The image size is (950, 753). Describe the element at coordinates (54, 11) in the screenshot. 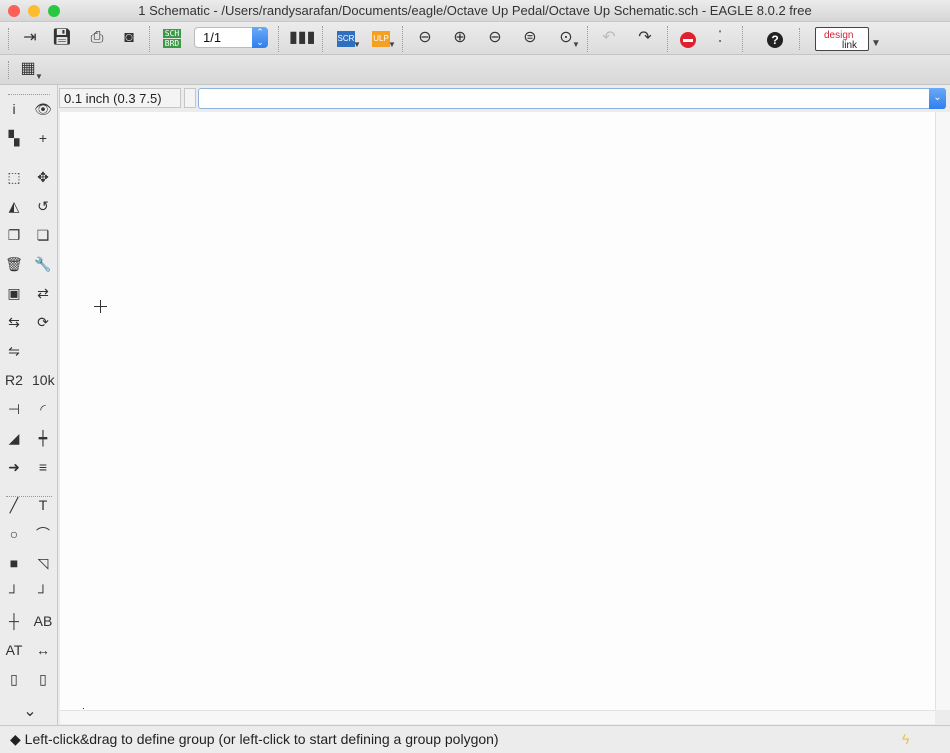

I see `zoom-window-button` at that location.